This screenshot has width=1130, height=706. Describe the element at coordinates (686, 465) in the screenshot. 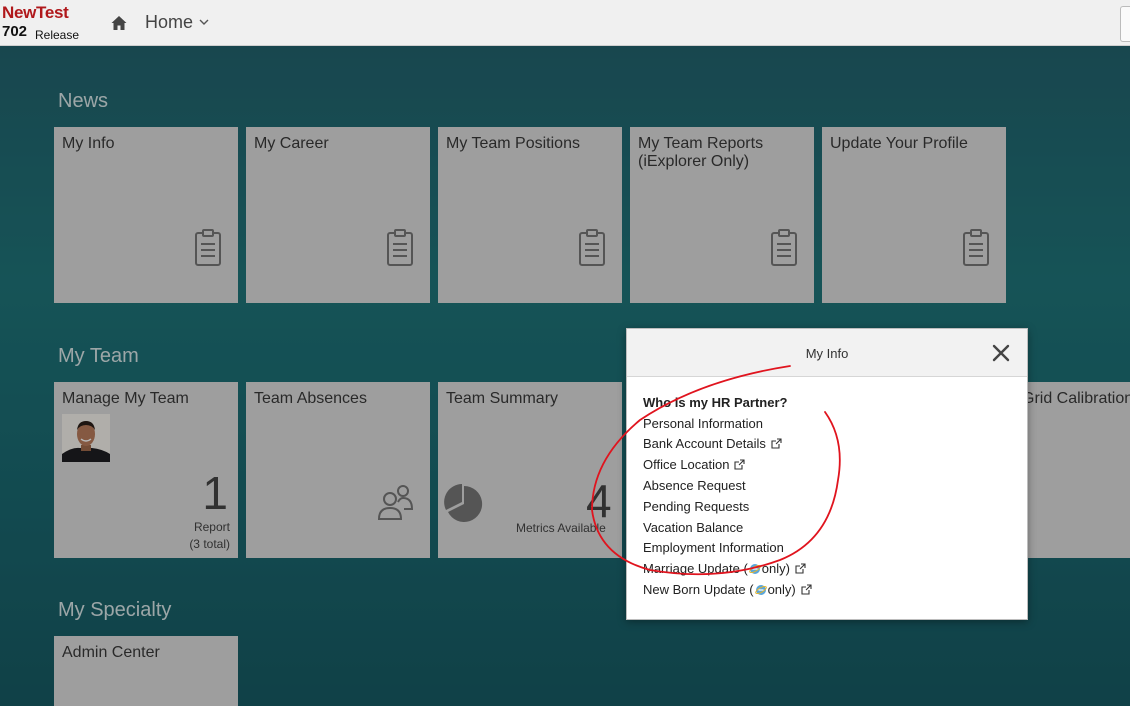

I see `link-label: Office Location` at that location.